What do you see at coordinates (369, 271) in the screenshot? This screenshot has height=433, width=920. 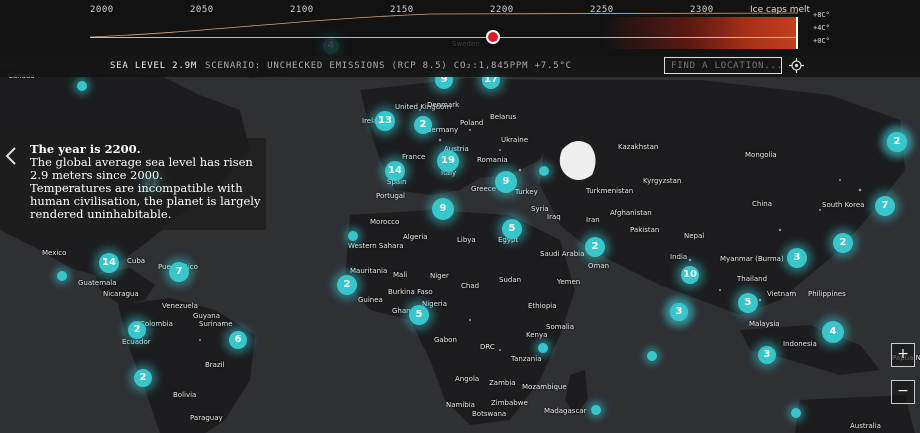 I see `place-label: Mauritania` at bounding box center [369, 271].